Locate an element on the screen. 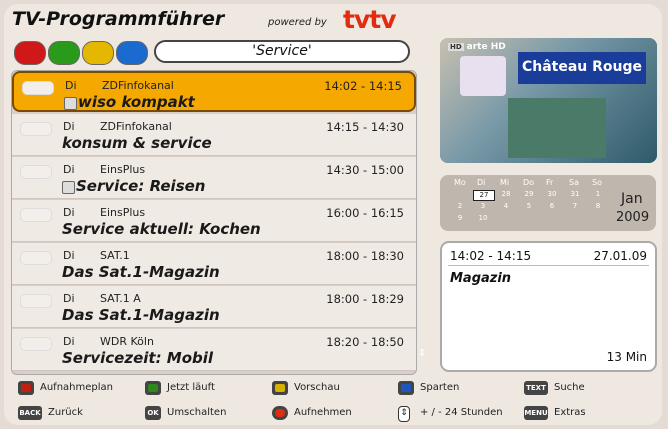 The width and height of the screenshot is (668, 429). calendar-day: 2 is located at coordinates (460, 206).